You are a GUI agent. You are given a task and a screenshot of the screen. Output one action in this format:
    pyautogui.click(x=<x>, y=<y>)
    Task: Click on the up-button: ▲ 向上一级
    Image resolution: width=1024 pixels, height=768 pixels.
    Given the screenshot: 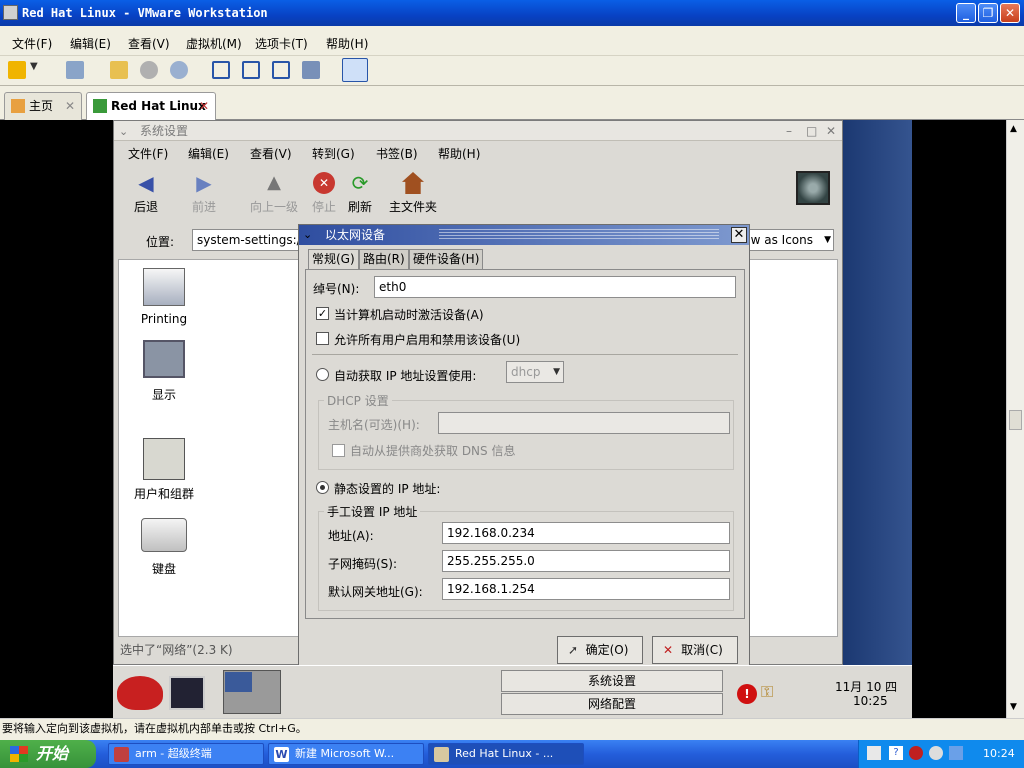 What is the action you would take?
    pyautogui.click(x=274, y=193)
    